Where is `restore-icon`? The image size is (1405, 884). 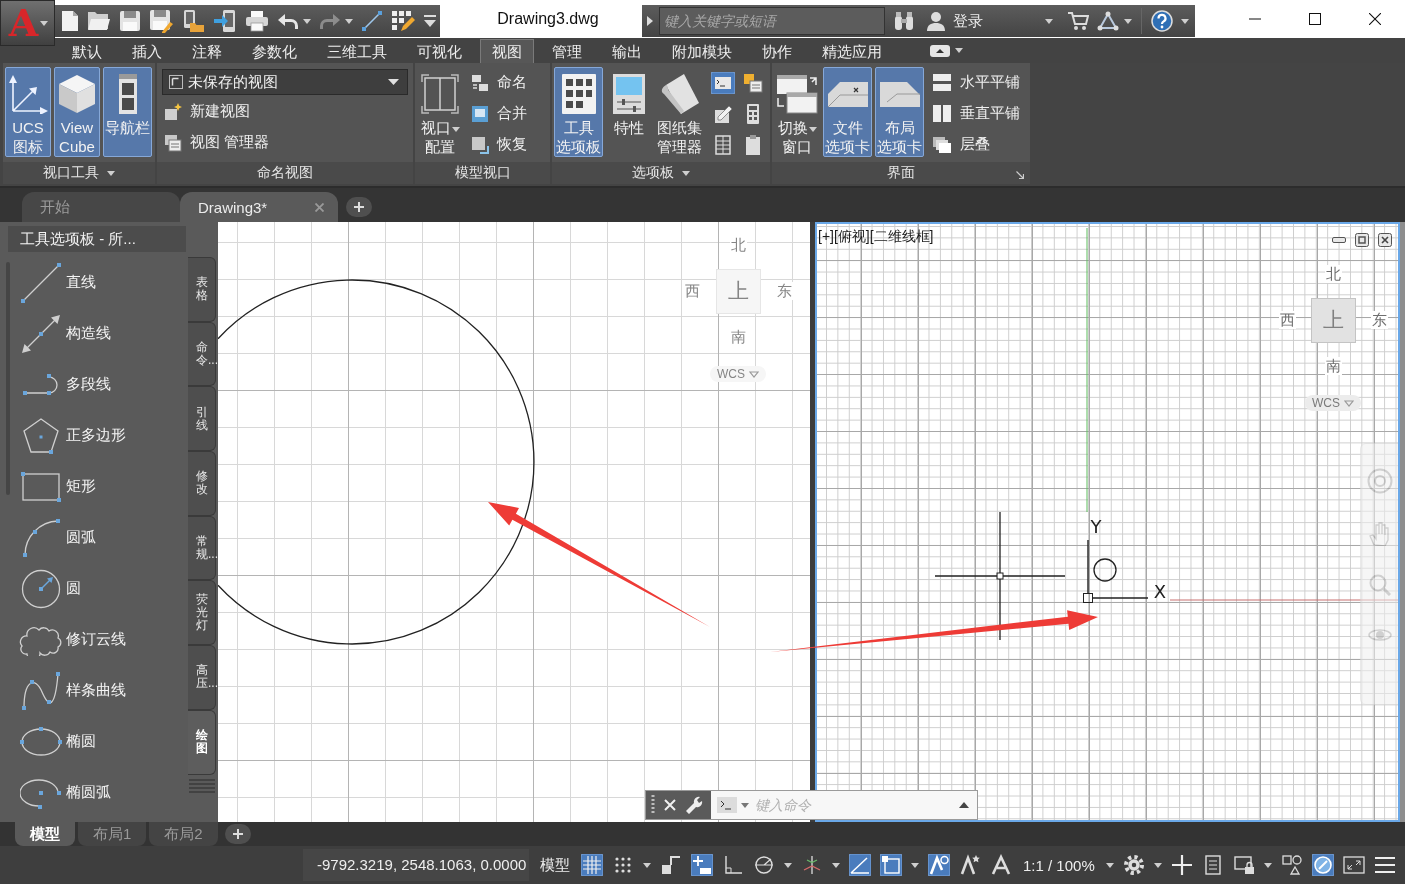
restore-icon is located at coordinates (1362, 240).